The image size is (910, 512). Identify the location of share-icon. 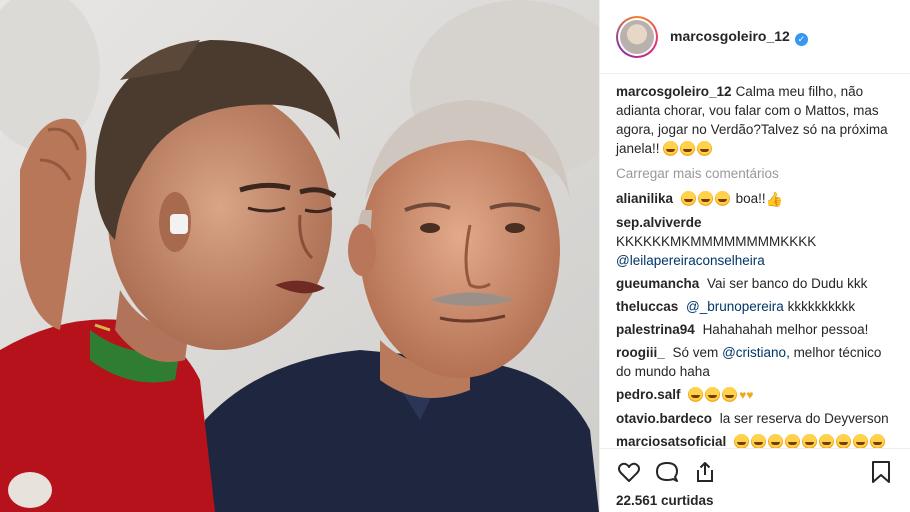
(705, 472).